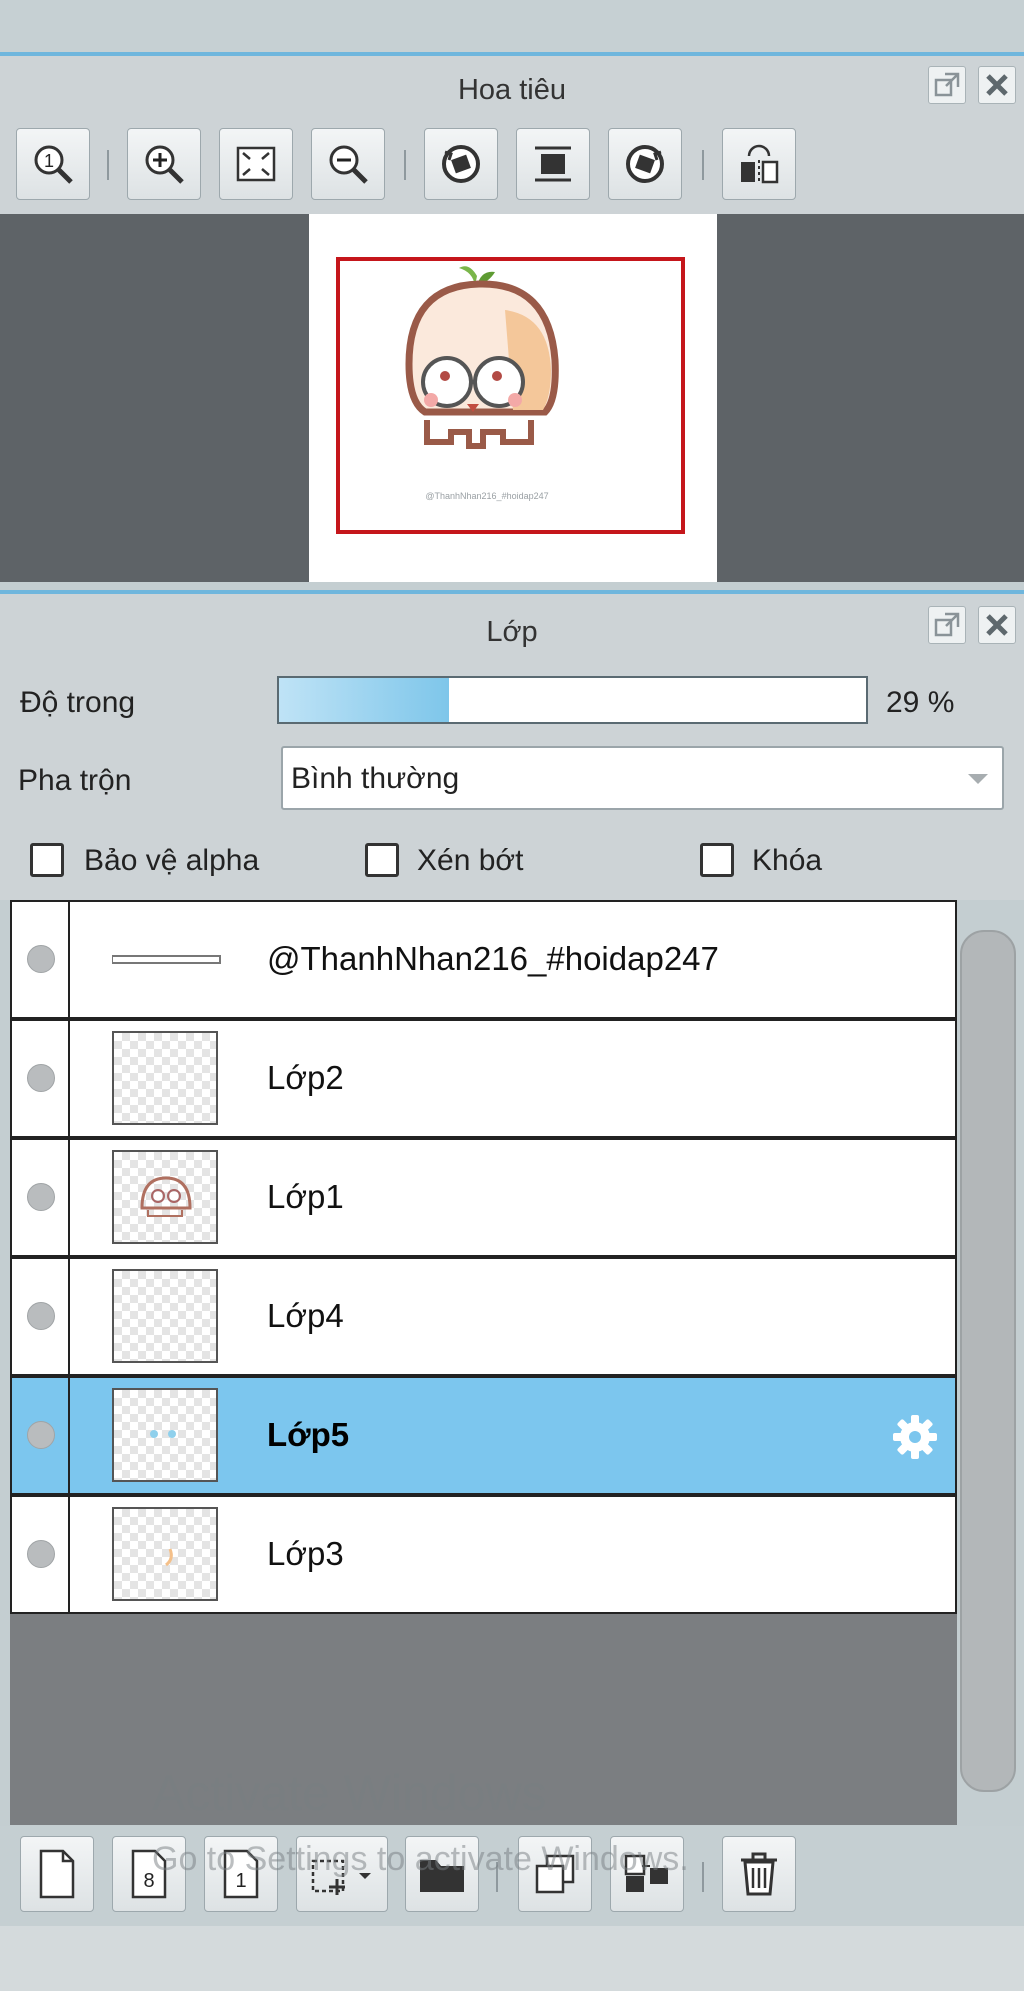  I want to click on fit-canvas-icon, so click(553, 164).